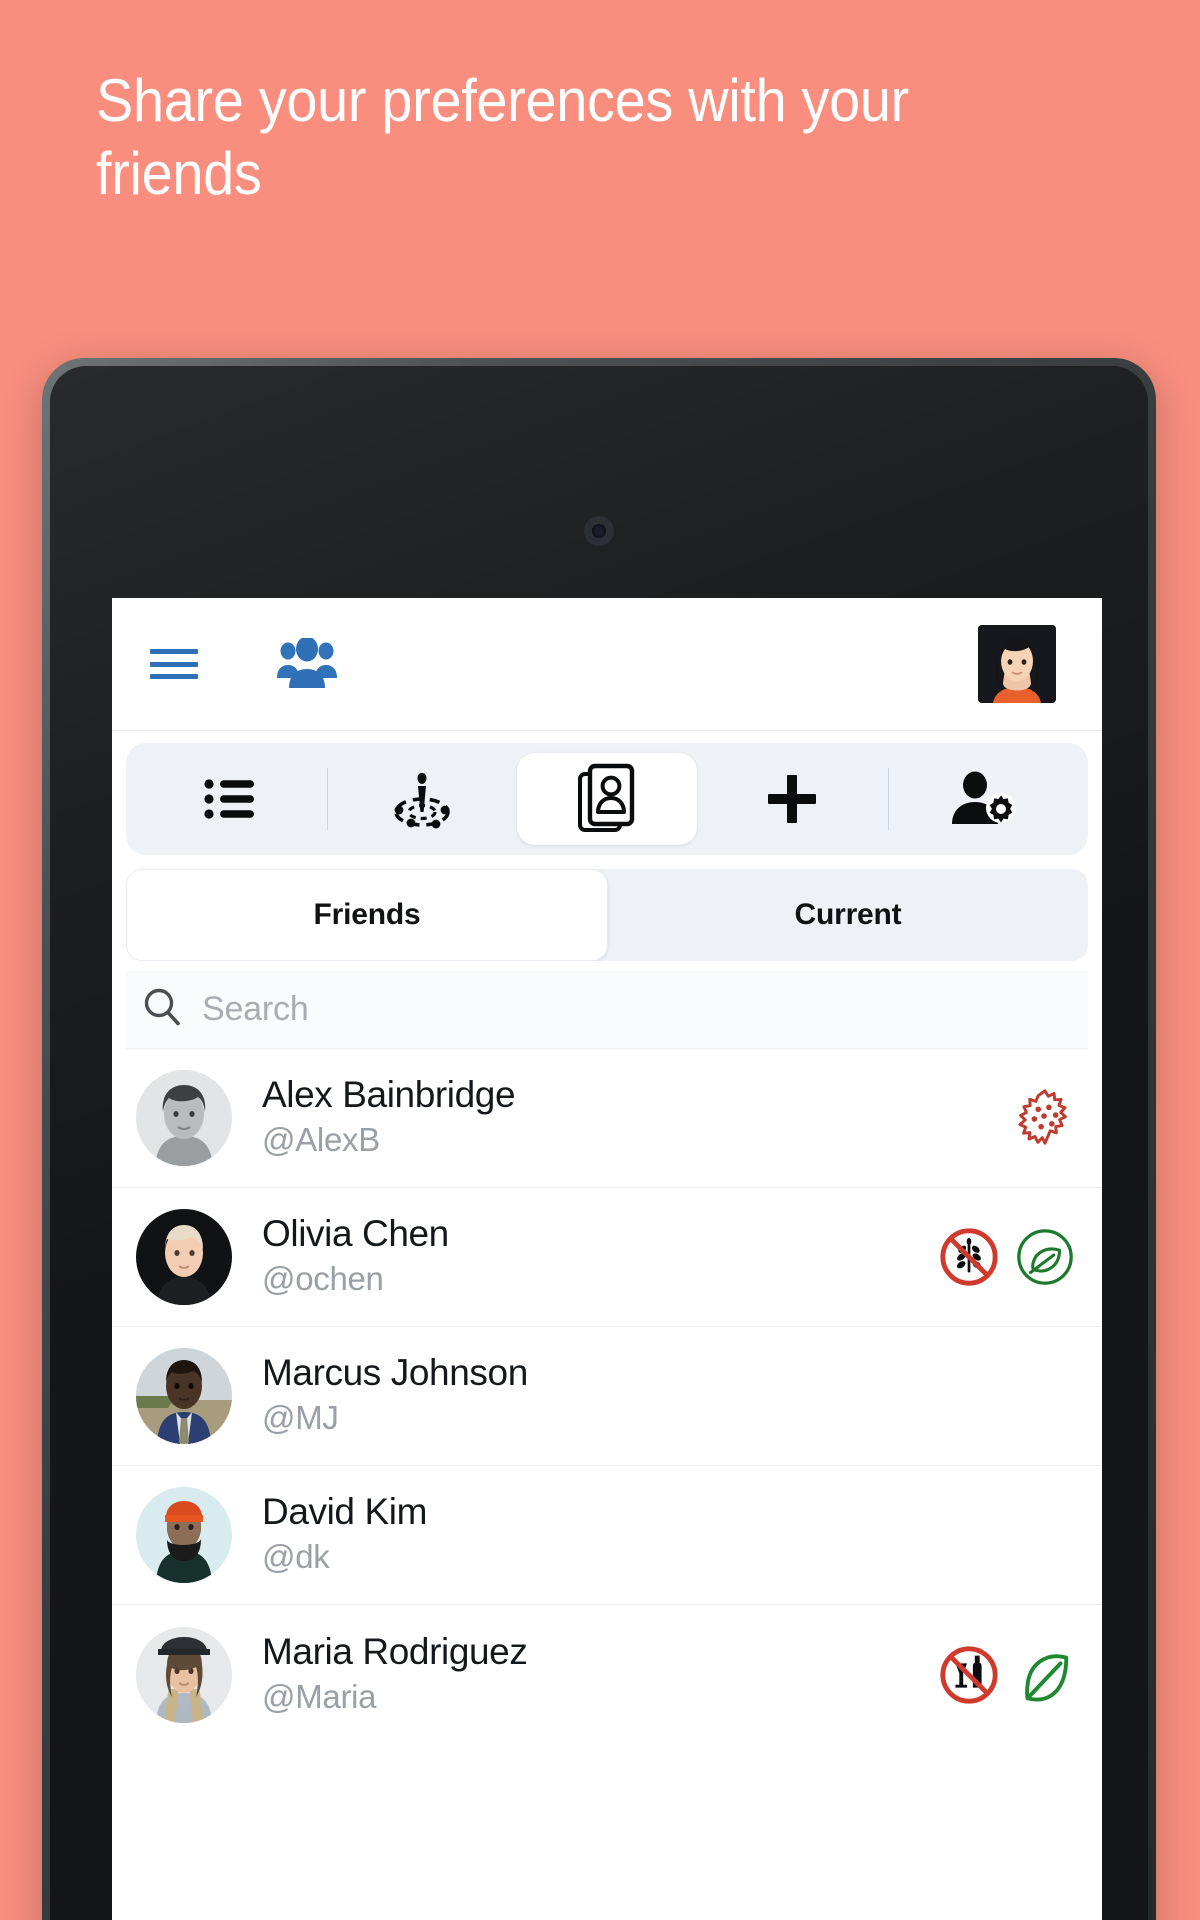  I want to click on users-group-icon, so click(307, 664).